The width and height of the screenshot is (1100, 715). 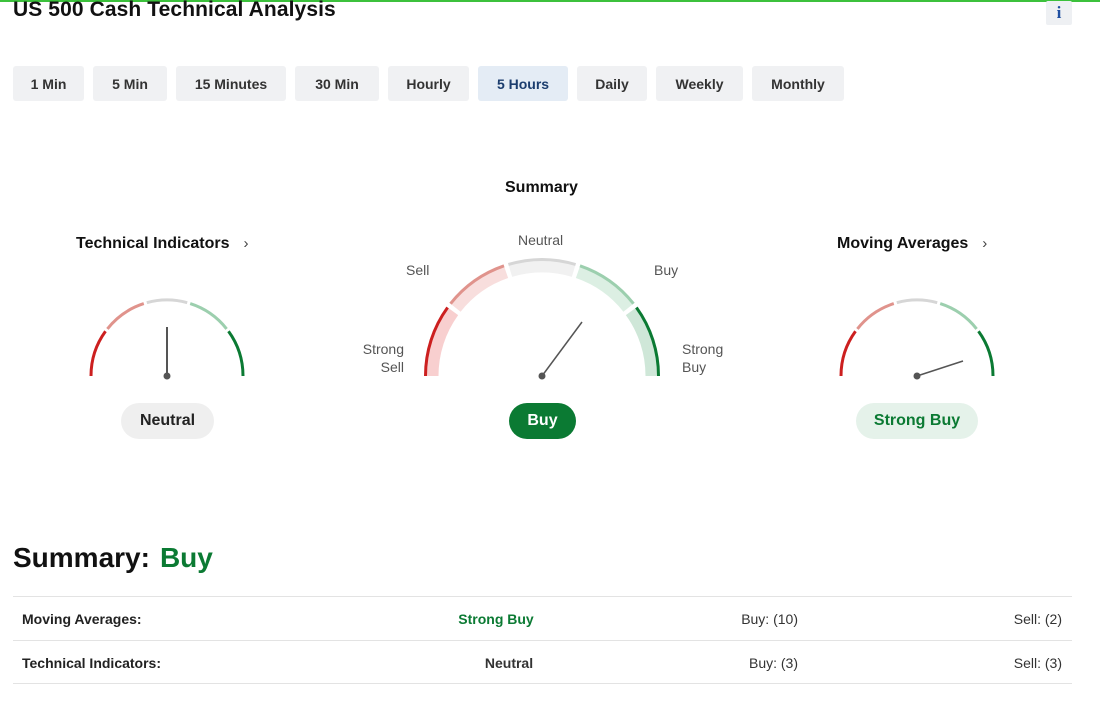 I want to click on summary-arc-neutral, so click(x=542, y=268).